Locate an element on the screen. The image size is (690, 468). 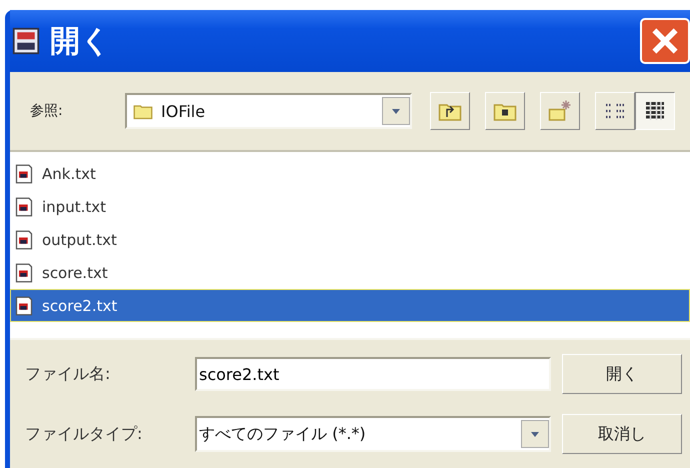
file-item: Ank.txt is located at coordinates (350, 173).